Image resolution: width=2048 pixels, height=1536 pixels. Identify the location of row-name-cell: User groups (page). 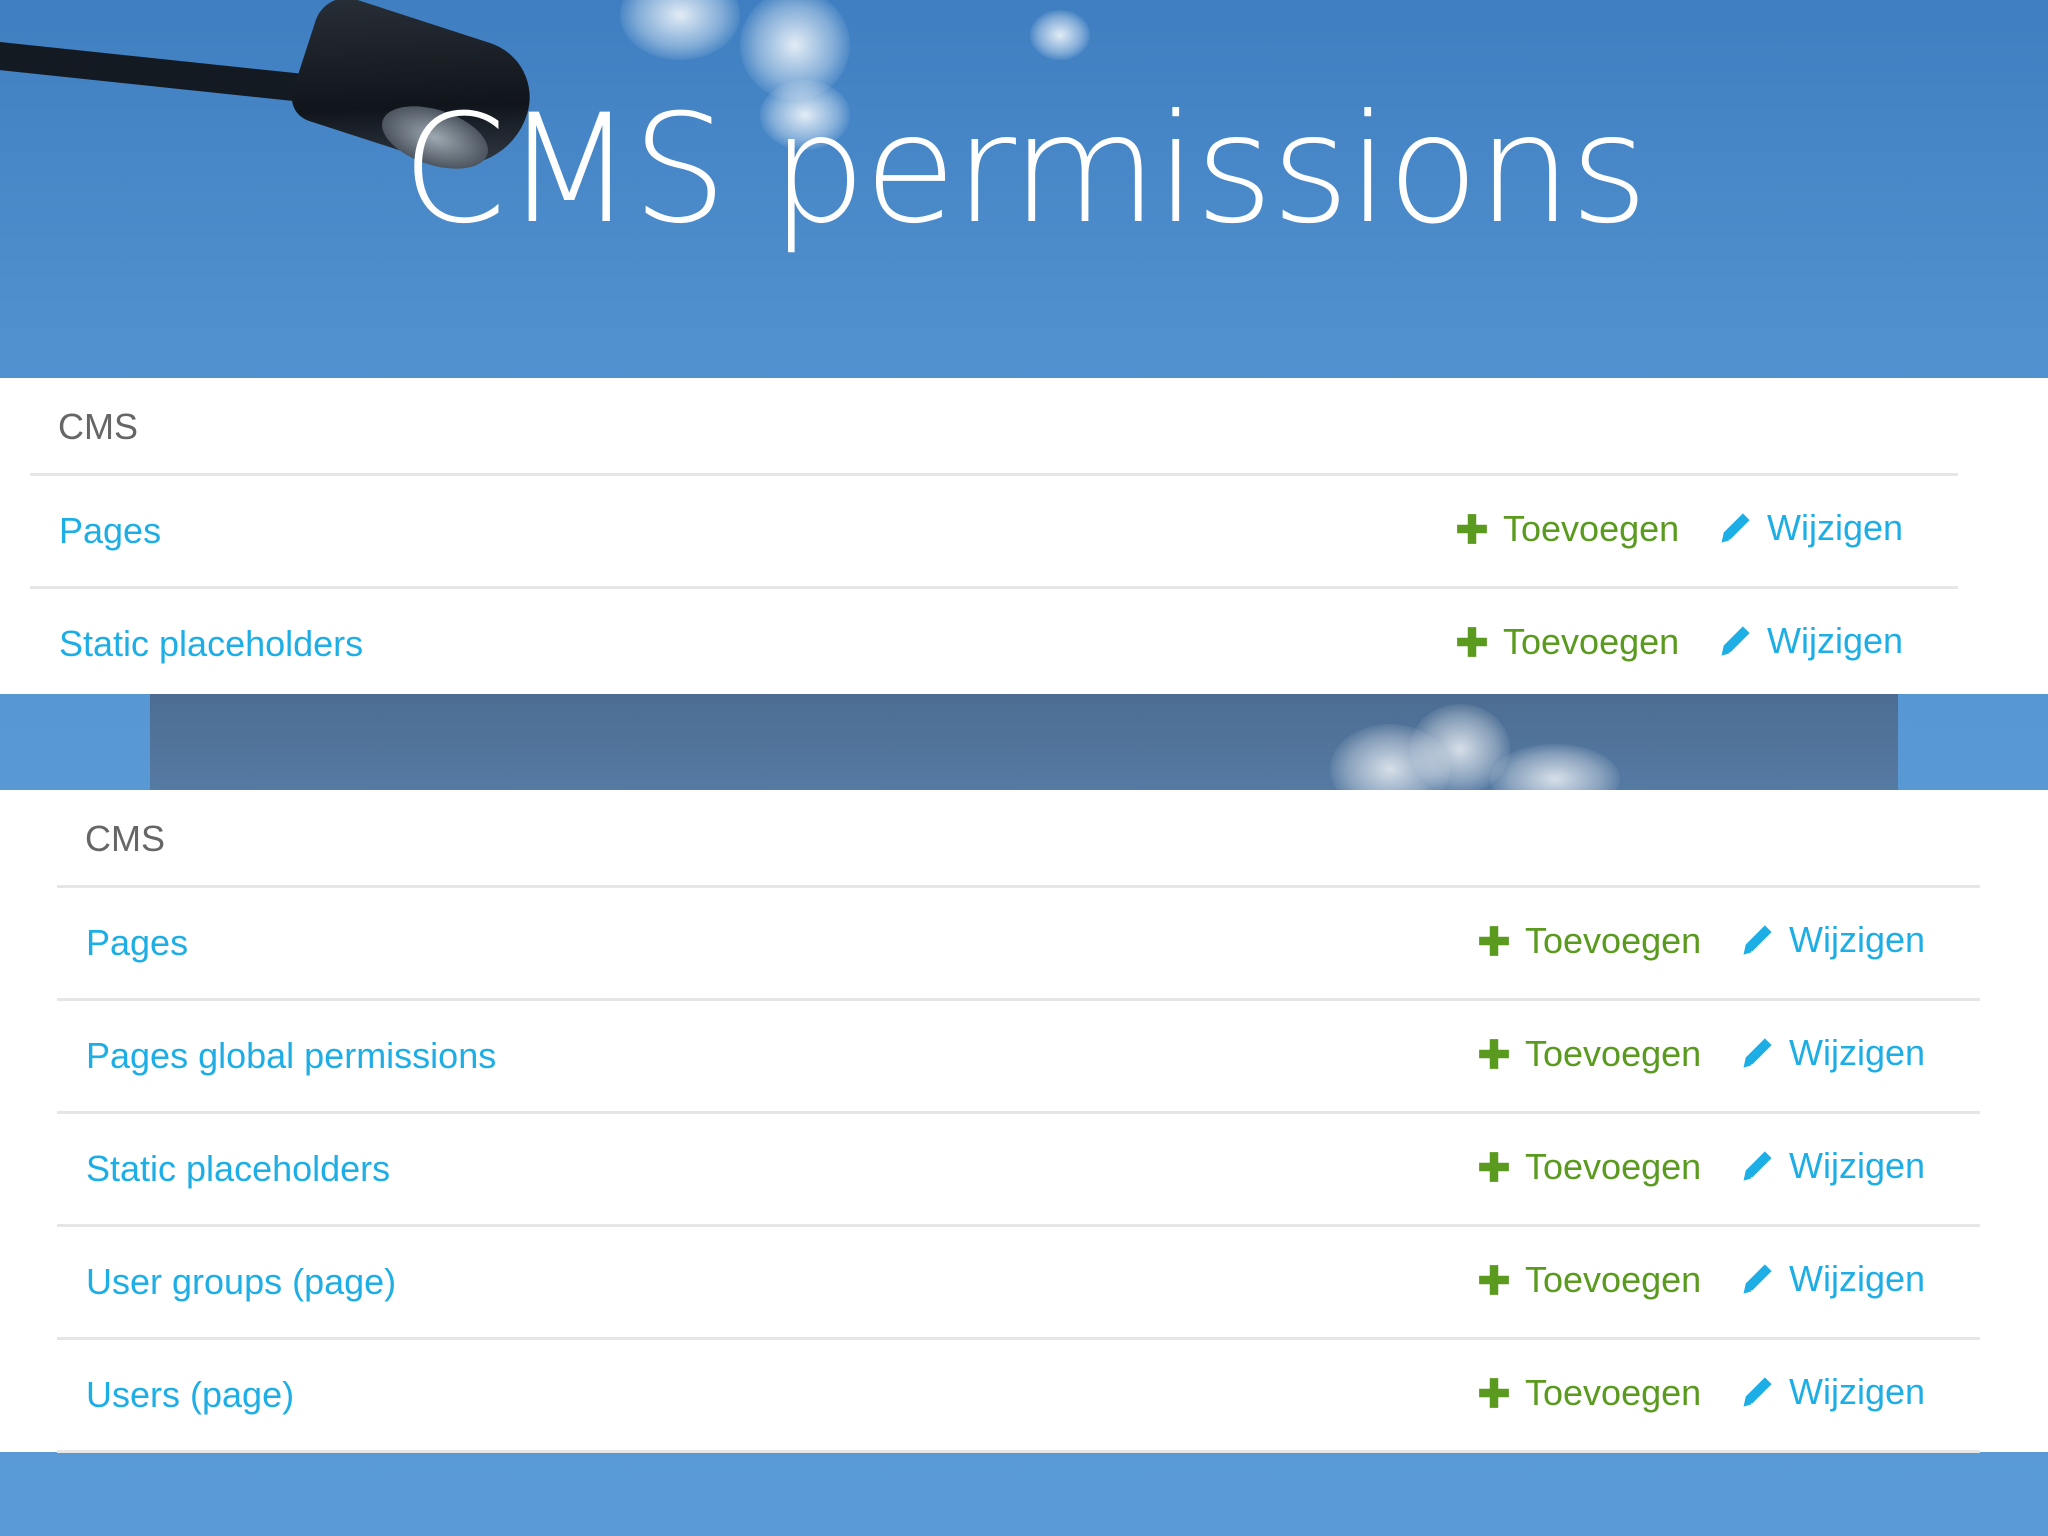
(766, 1282).